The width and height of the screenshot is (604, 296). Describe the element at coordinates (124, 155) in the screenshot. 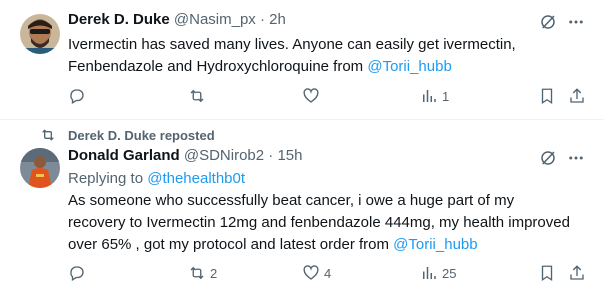

I see `author-name: Donald Garland` at that location.